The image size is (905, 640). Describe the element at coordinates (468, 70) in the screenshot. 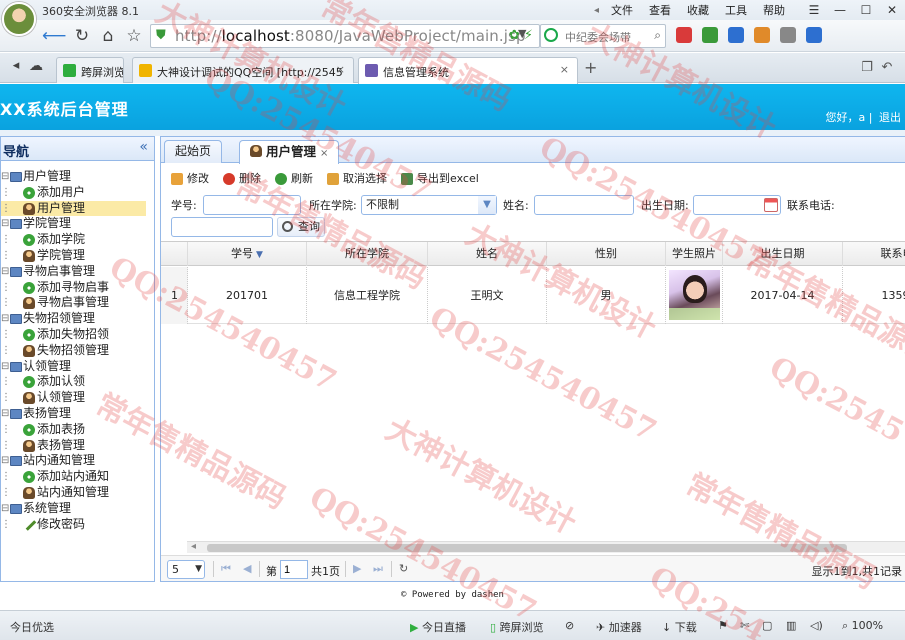

I see `tab-info-system: 信息管理系统 ×` at that location.